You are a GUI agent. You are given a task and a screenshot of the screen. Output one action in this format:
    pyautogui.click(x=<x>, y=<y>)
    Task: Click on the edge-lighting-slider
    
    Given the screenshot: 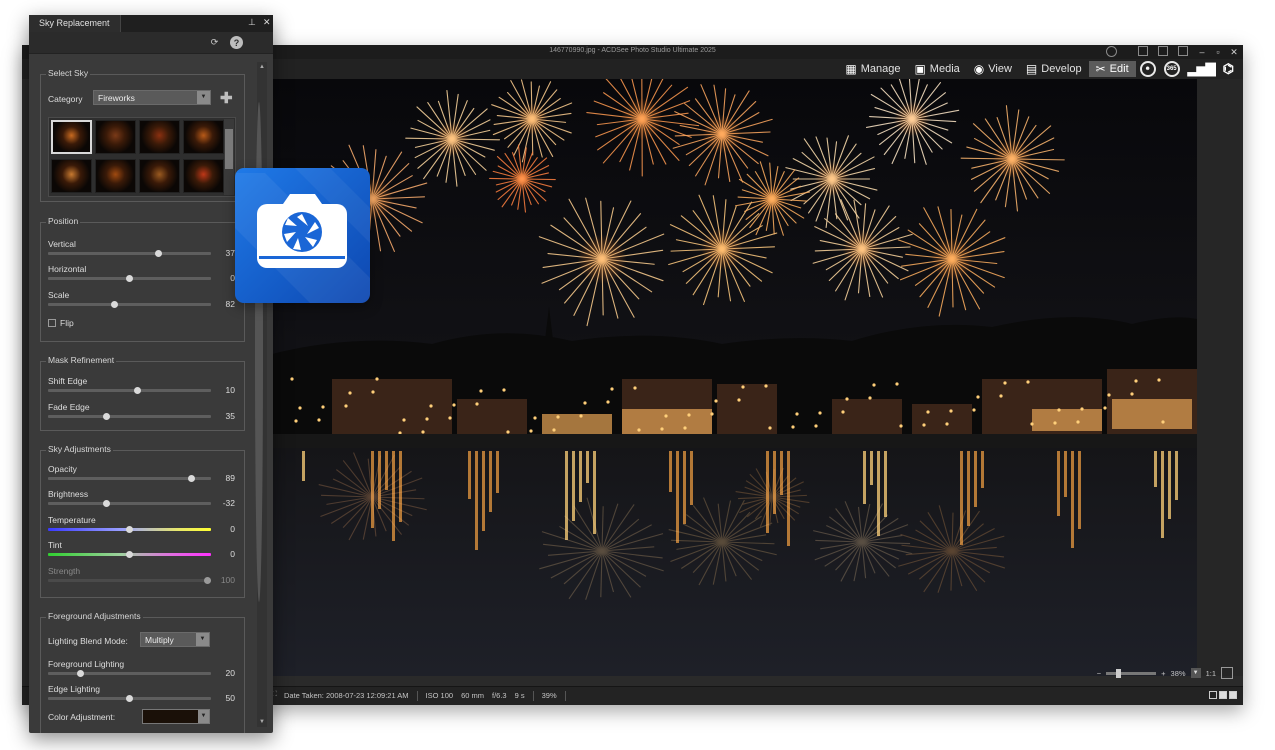 What is the action you would take?
    pyautogui.click(x=129, y=698)
    